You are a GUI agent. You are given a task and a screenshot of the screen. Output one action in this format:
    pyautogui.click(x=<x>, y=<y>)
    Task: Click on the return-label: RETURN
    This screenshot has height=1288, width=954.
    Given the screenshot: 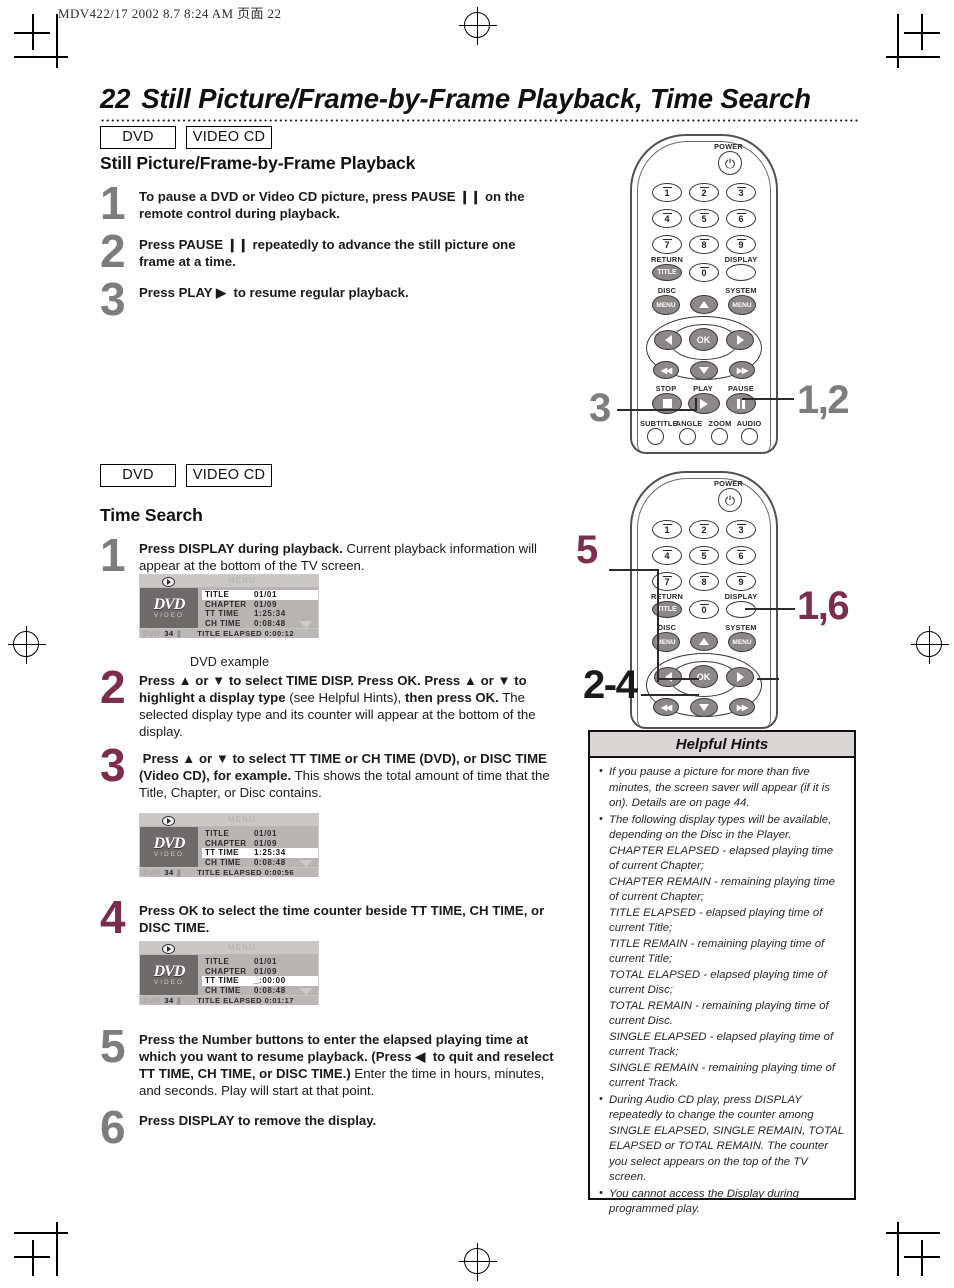 What is the action you would take?
    pyautogui.click(x=667, y=596)
    